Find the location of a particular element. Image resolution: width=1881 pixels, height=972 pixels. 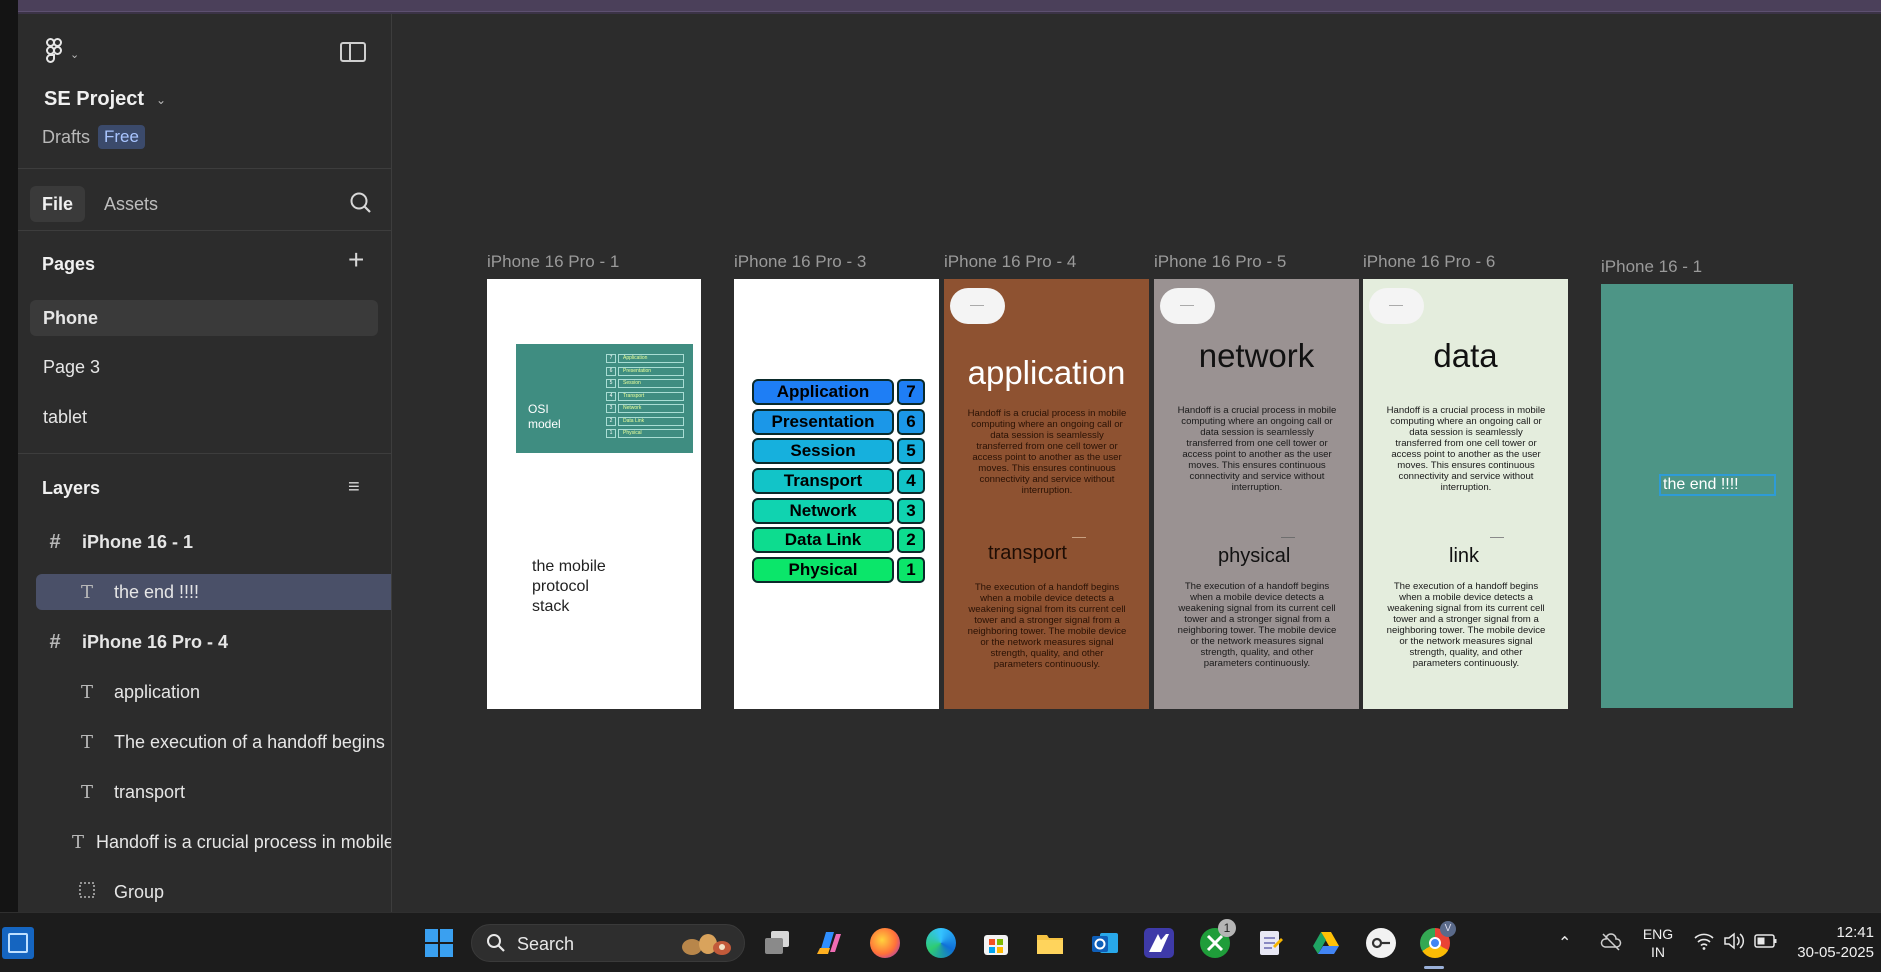

search-highlight-icon is located at coordinates (706, 947).